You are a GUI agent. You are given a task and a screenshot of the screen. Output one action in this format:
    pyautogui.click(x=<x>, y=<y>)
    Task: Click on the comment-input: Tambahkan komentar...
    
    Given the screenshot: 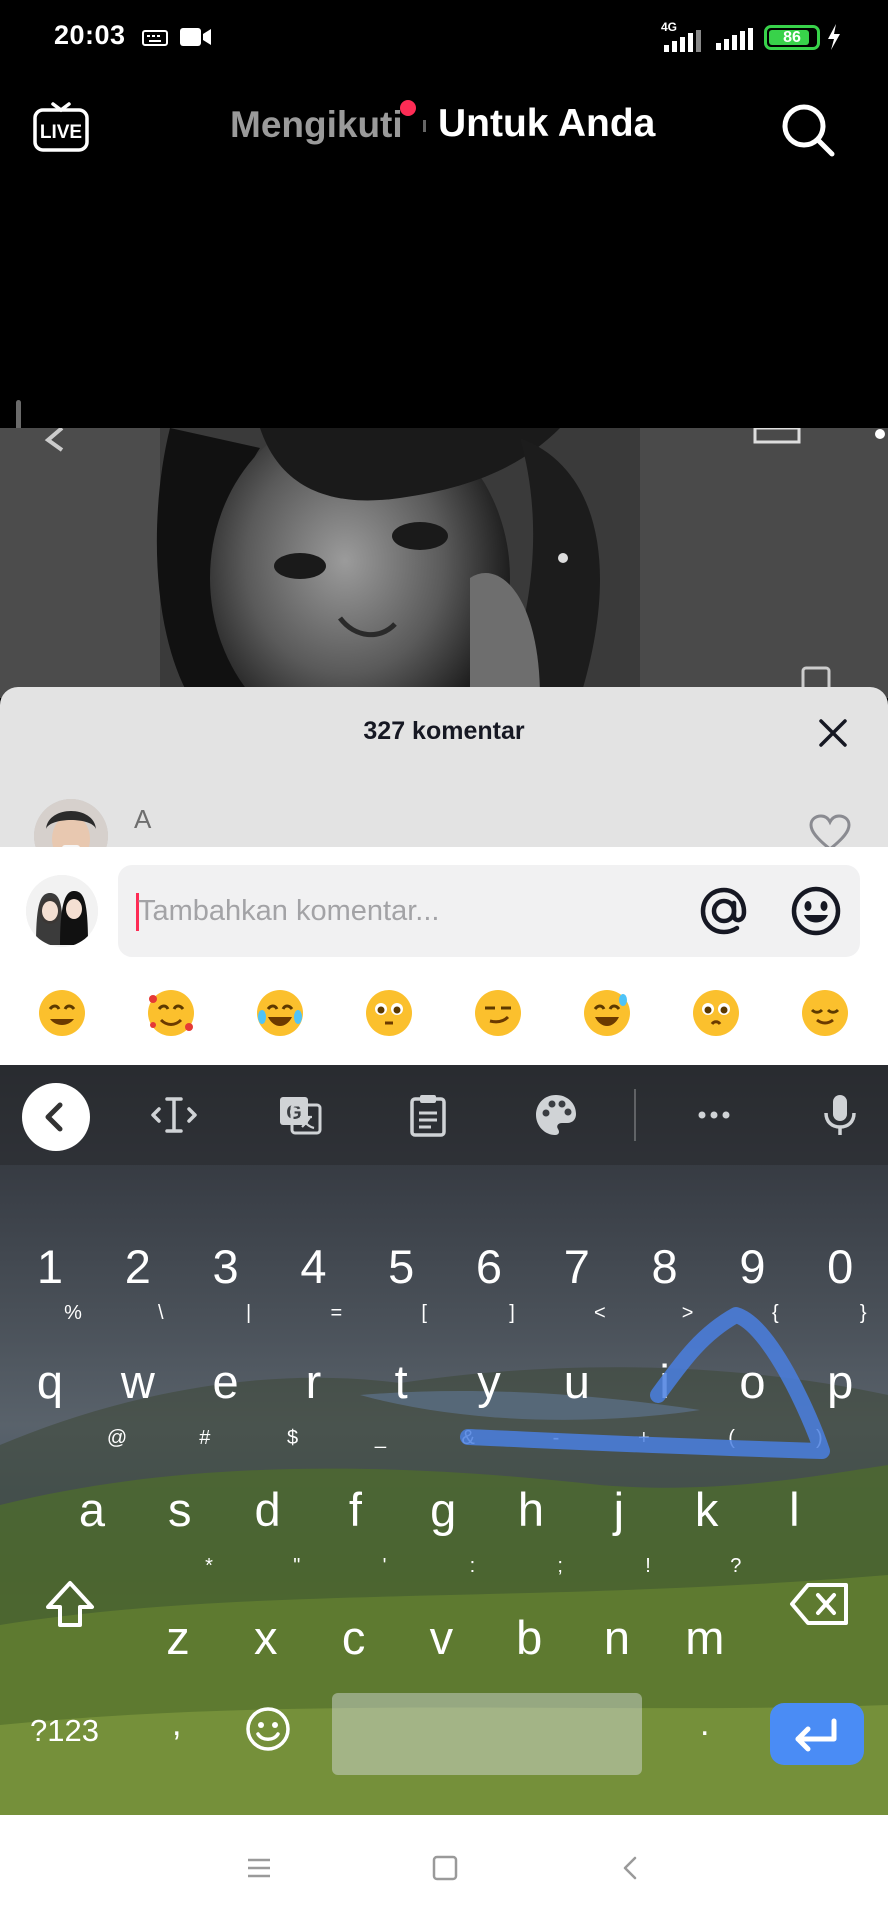 What is the action you would take?
    pyautogui.click(x=489, y=911)
    